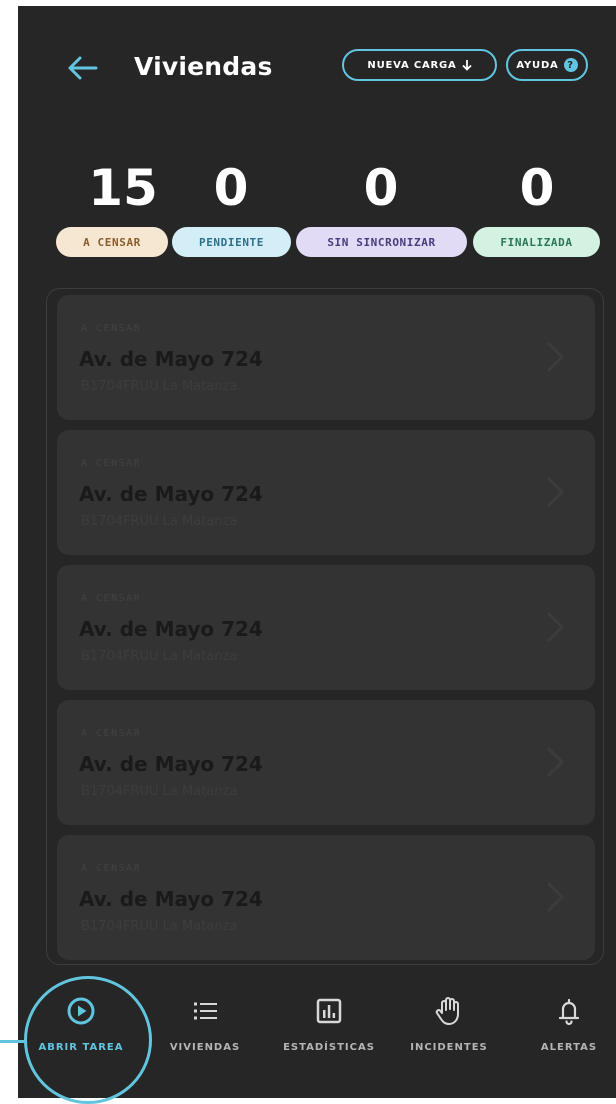 The width and height of the screenshot is (616, 1104). What do you see at coordinates (81, 1047) in the screenshot?
I see `nav-label: ABRIR TAREA` at bounding box center [81, 1047].